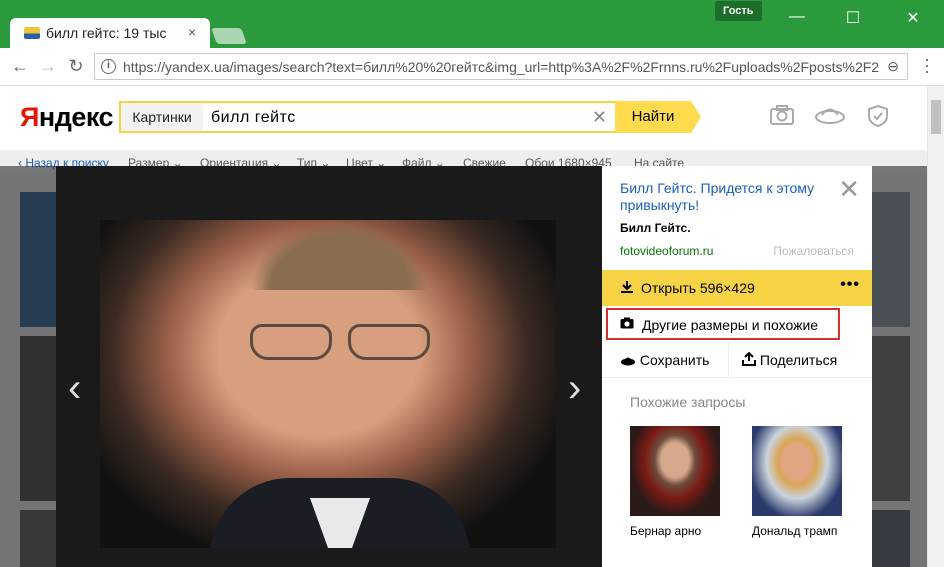 The width and height of the screenshot is (944, 567). Describe the element at coordinates (655, 228) in the screenshot. I see `image-description: Билл Гейтс.` at that location.